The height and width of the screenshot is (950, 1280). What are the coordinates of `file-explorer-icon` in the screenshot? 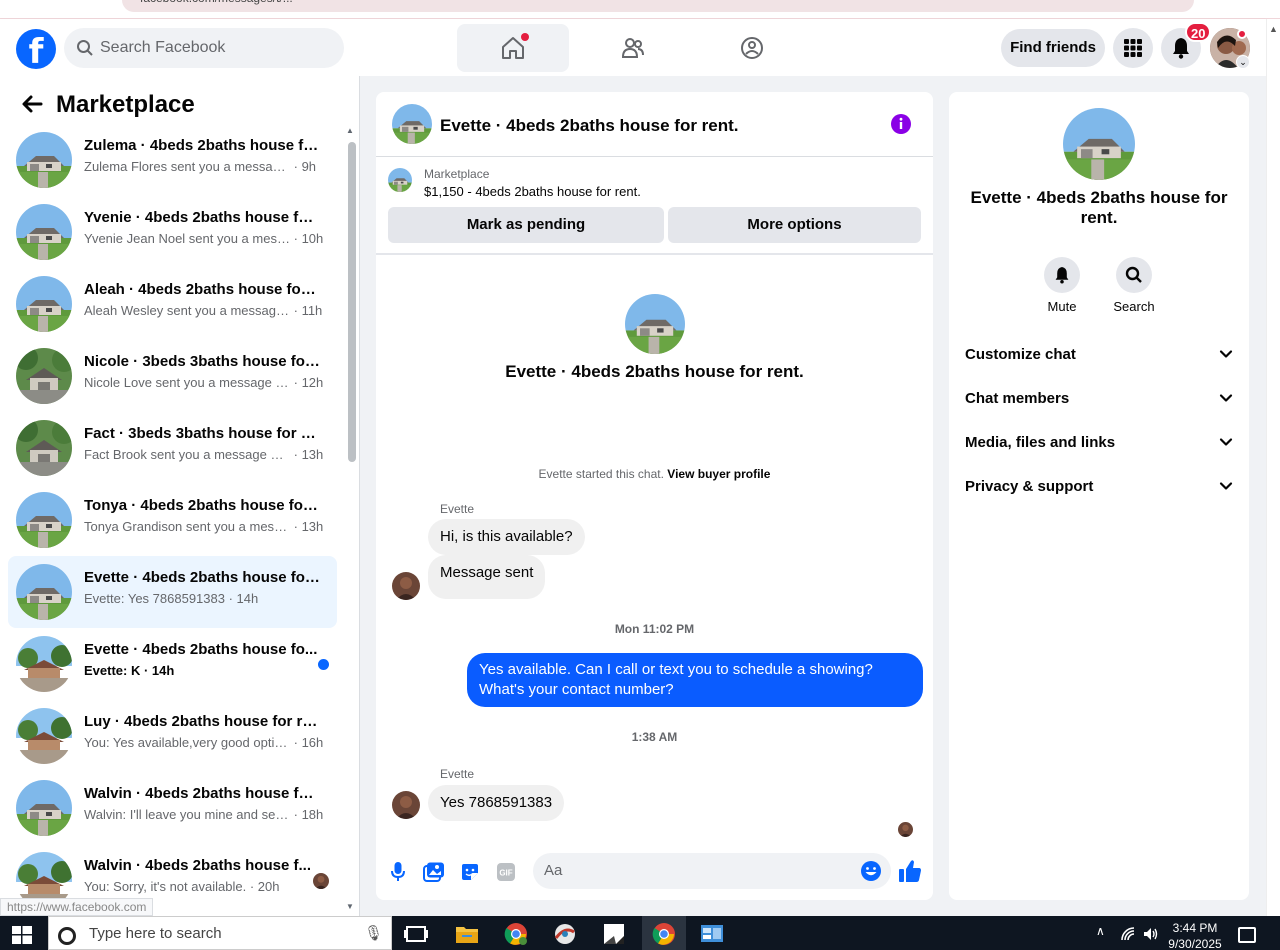 It's located at (467, 934).